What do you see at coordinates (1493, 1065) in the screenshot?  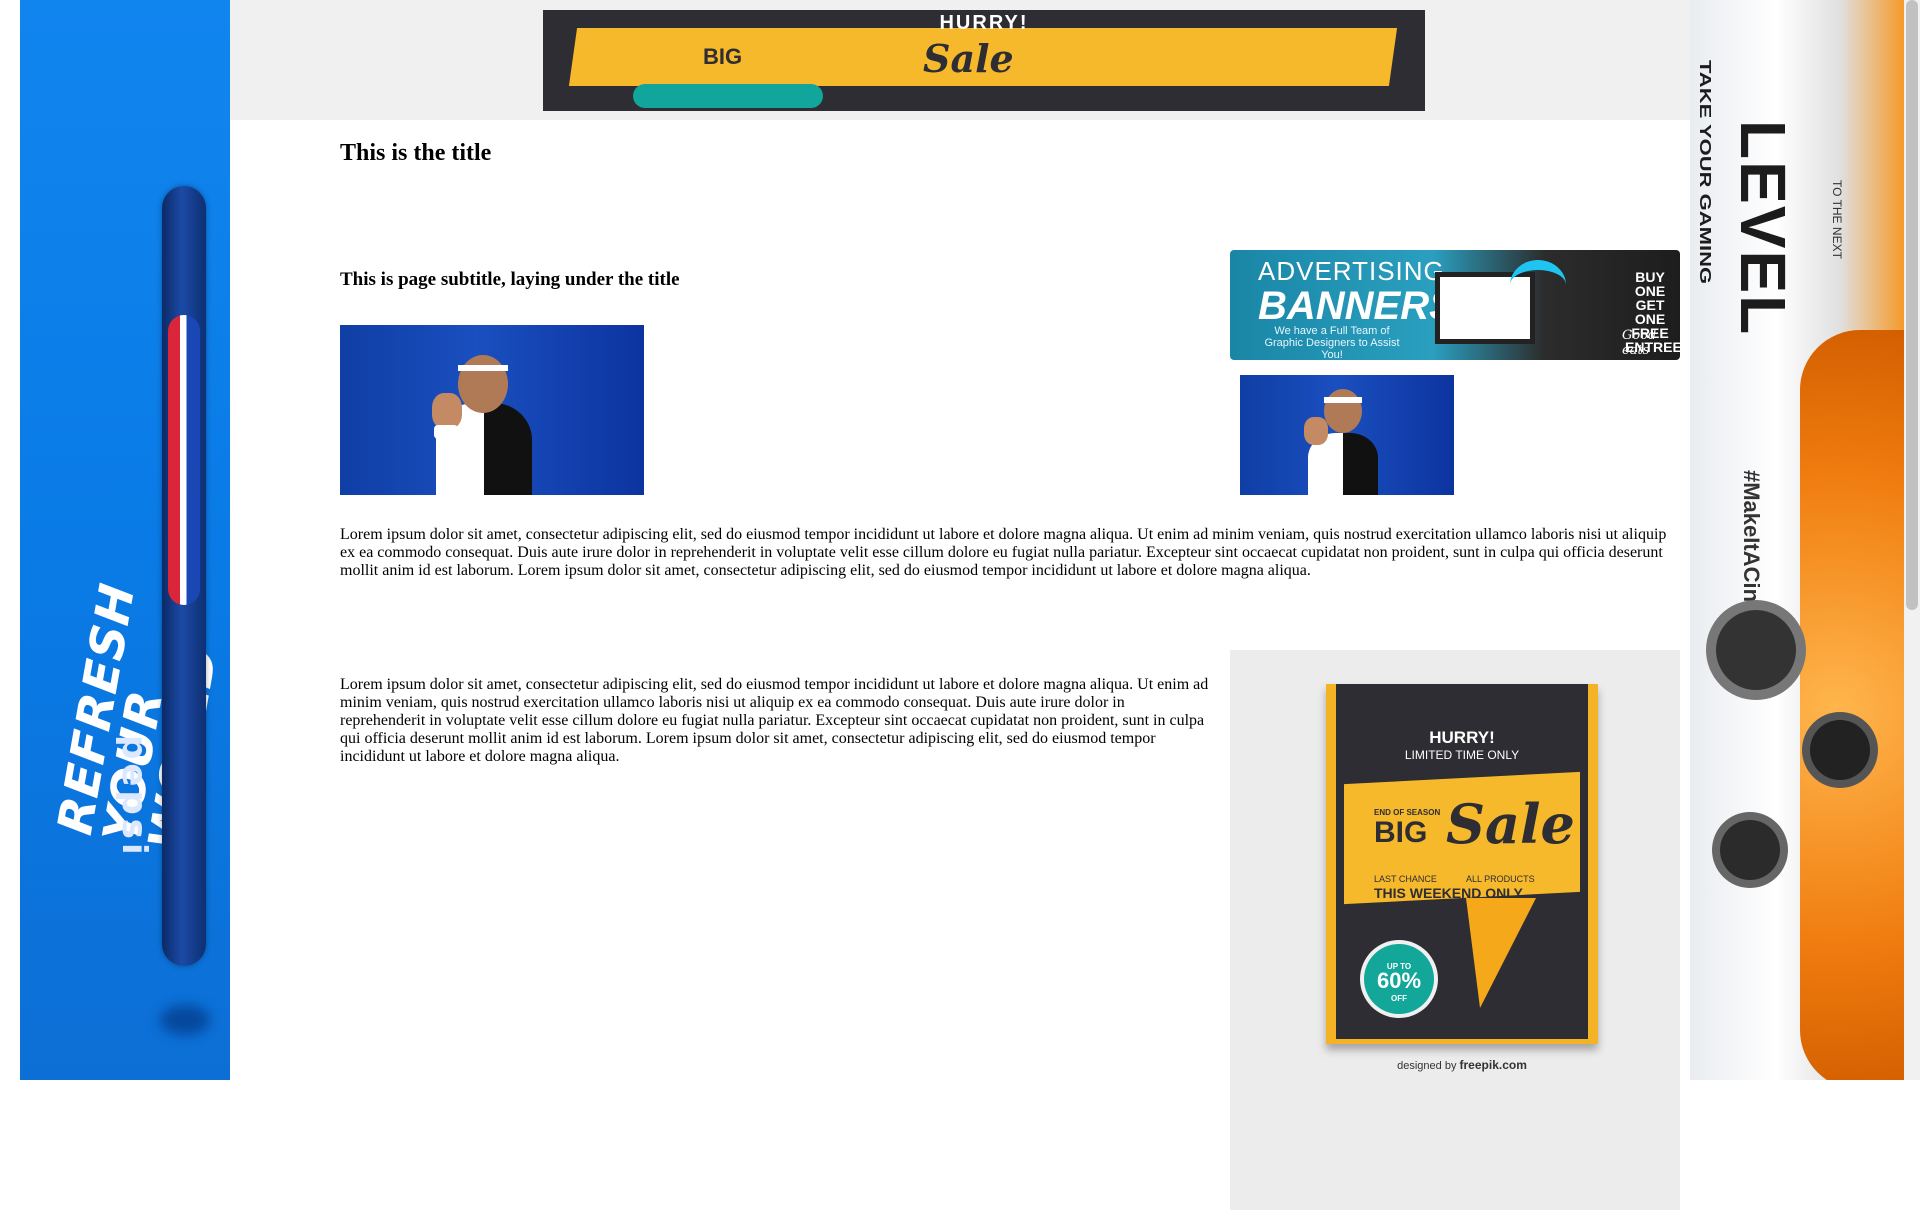 I see `credit-brand: freepik.com` at bounding box center [1493, 1065].